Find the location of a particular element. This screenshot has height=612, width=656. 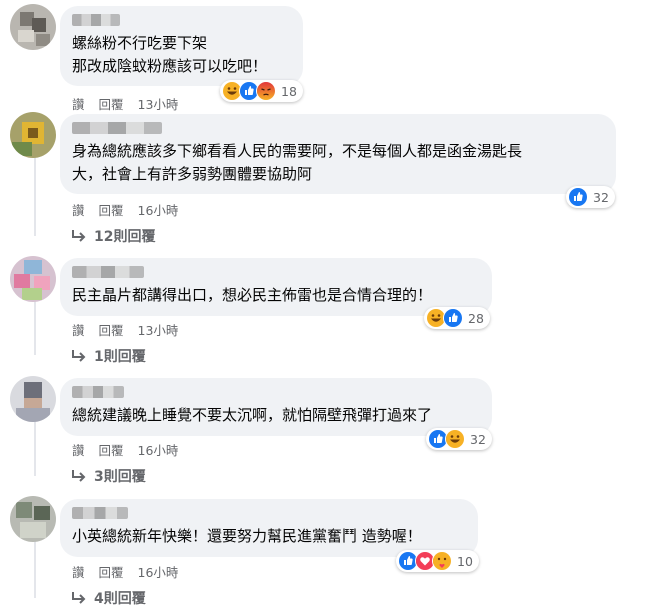

comment-bubble: 小英總統新年快樂！還要努力幫民進黨奮鬥 造勢喔！ is located at coordinates (269, 528).